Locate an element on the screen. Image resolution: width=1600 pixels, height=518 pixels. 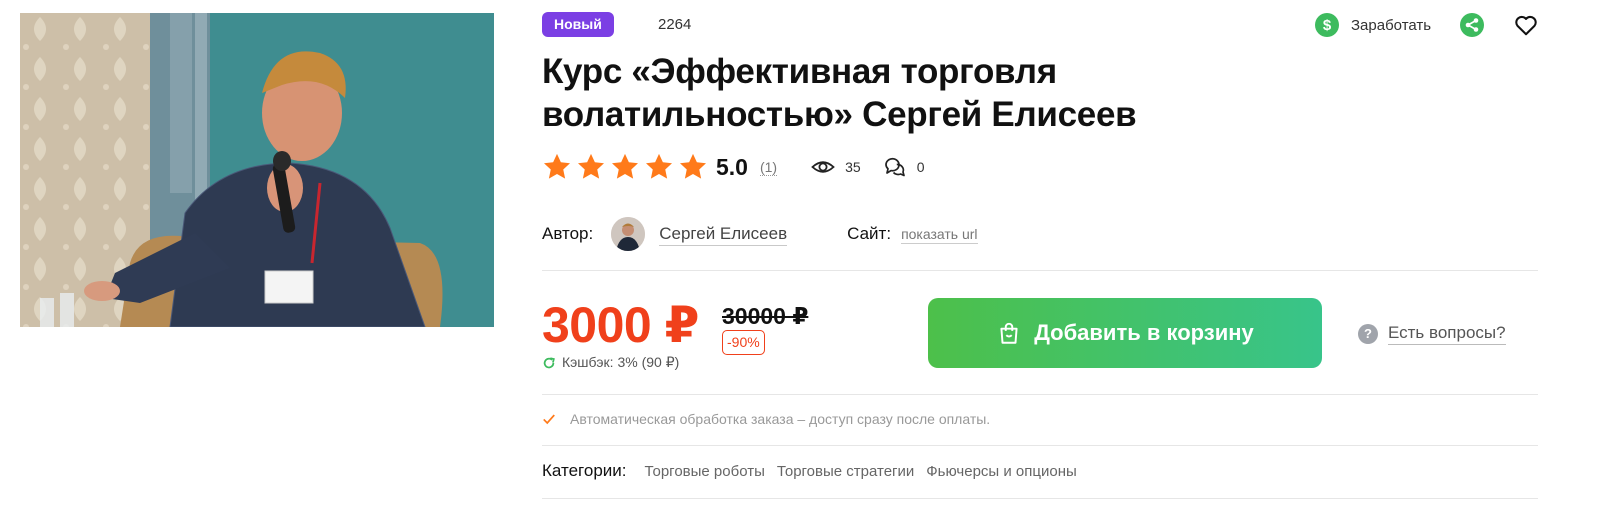
shopping-bag-icon is located at coordinates (1009, 333).